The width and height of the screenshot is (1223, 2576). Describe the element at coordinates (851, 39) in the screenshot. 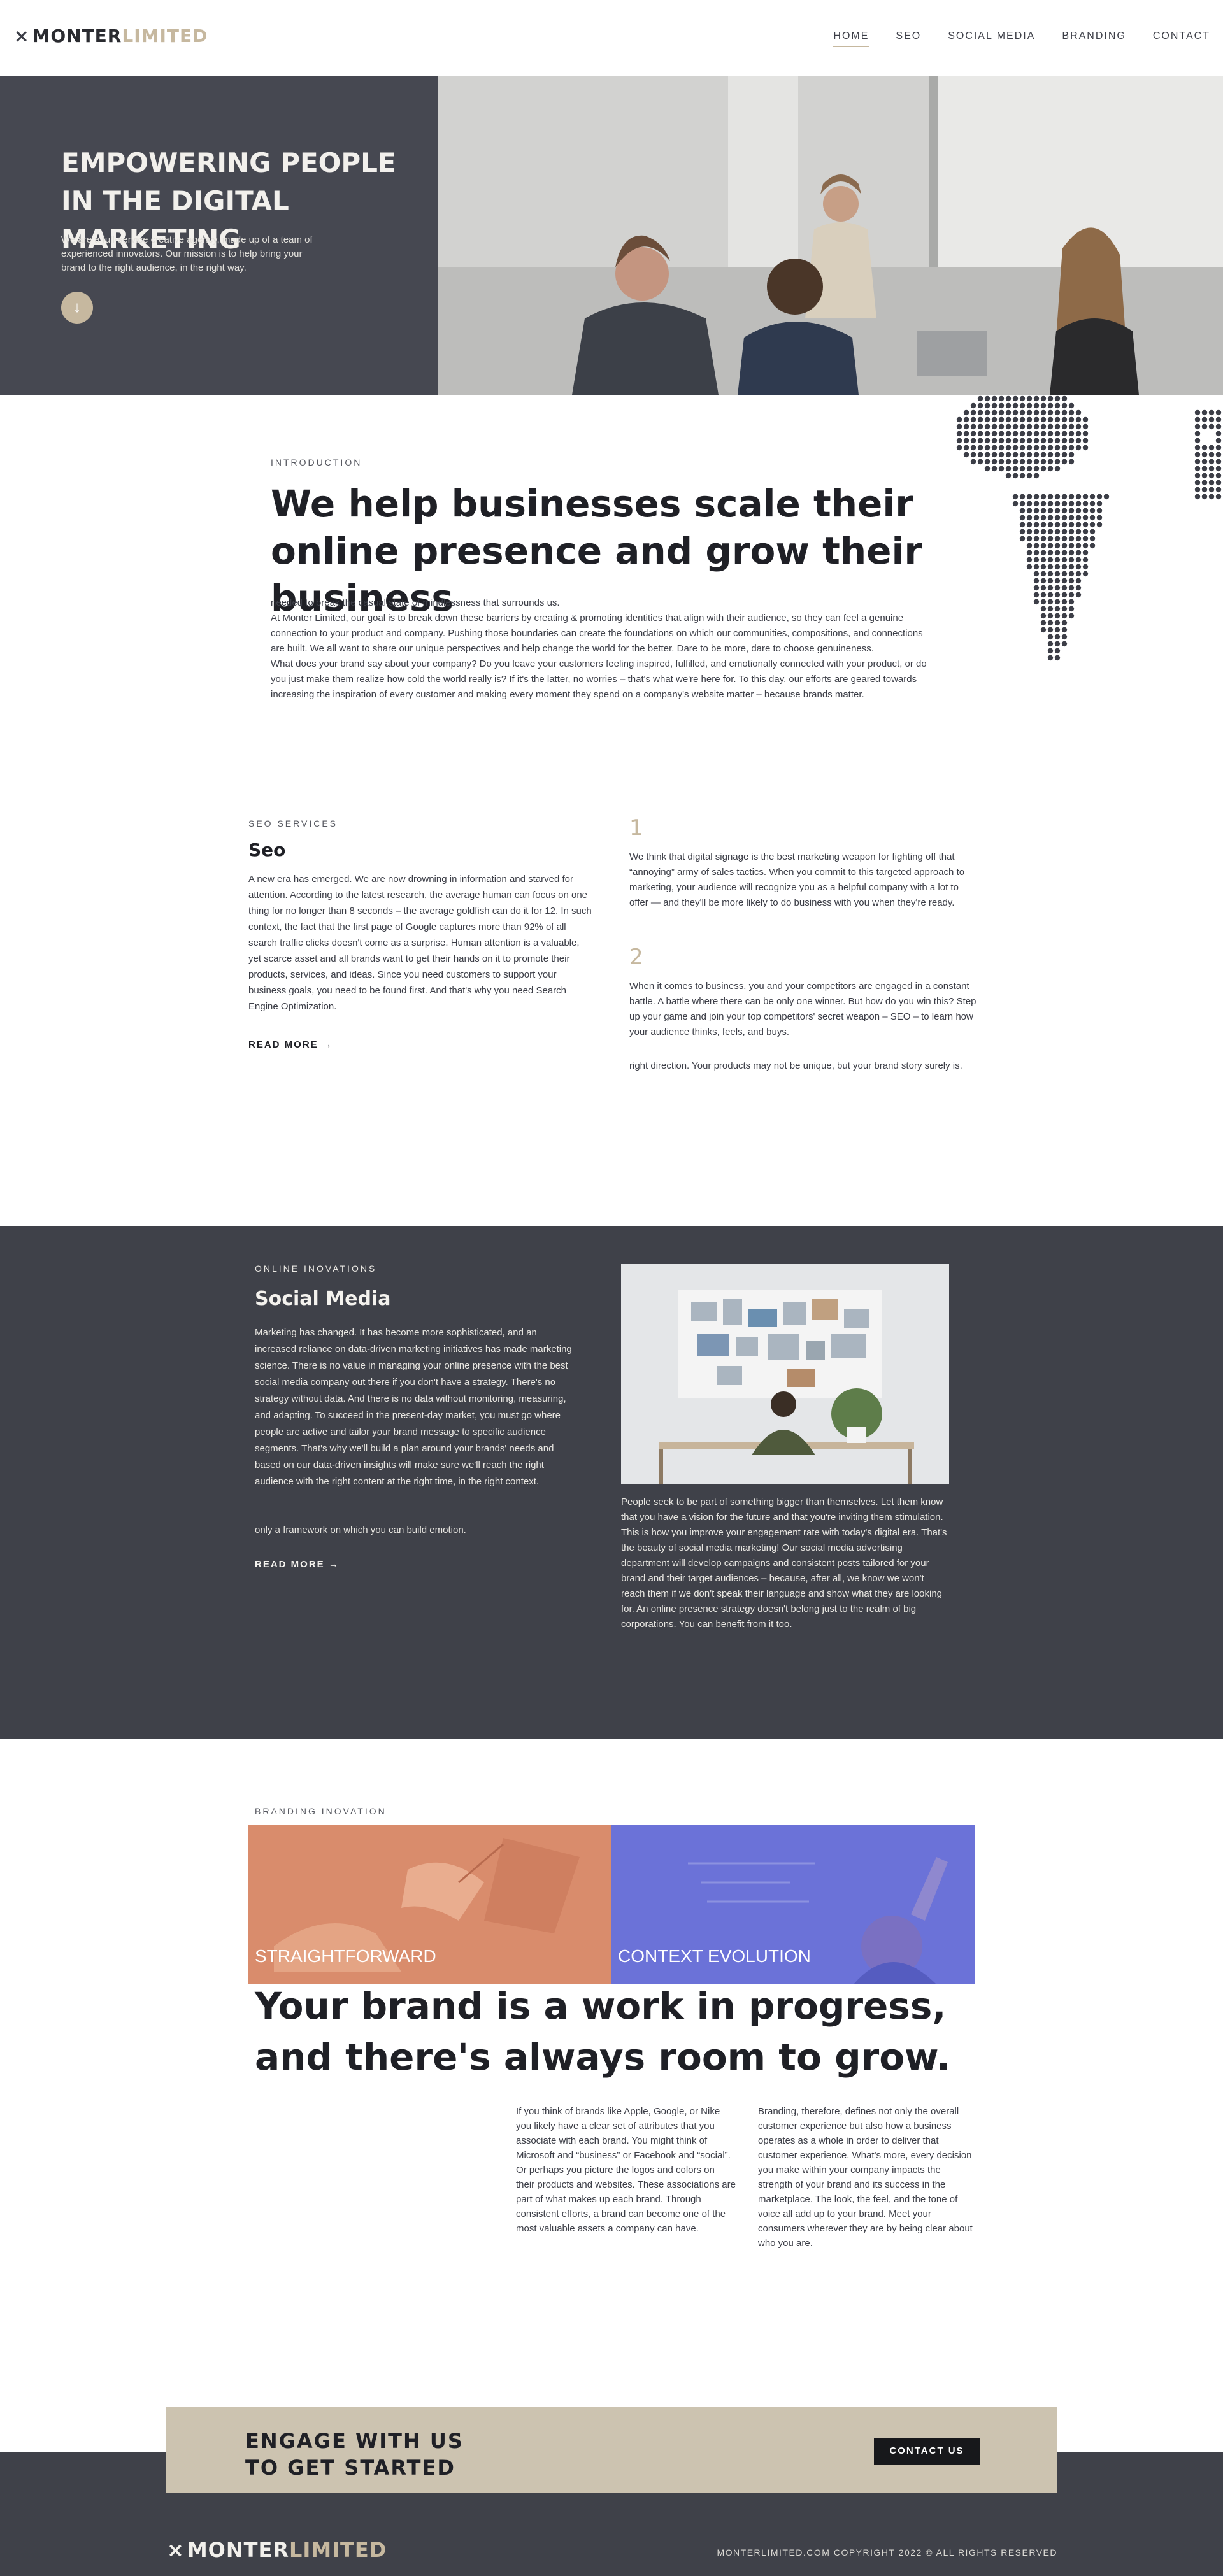

I see `nav-home: HOME` at that location.